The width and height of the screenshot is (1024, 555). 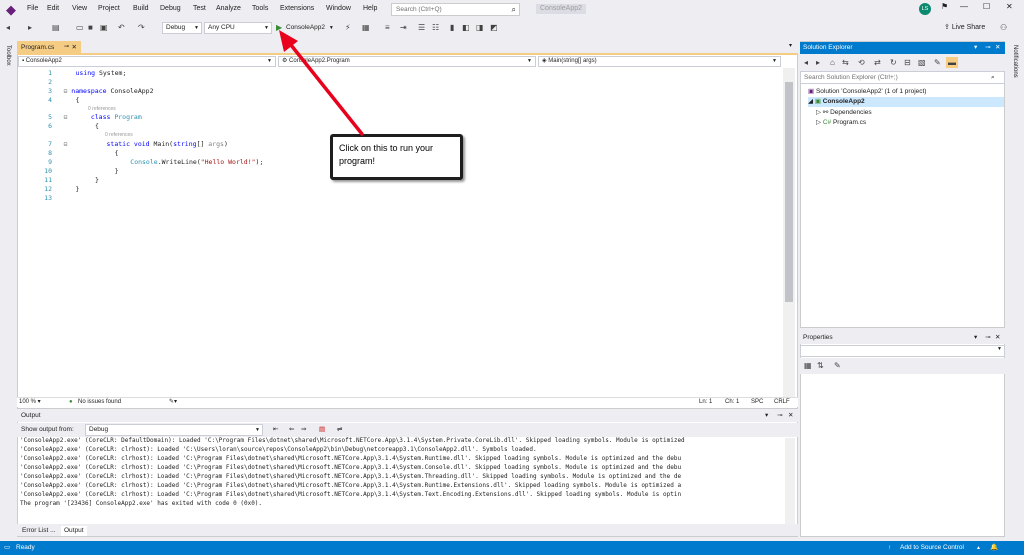 I want to click on tree-item-project: ◢ ▣ ConsoleApp2, so click(x=906, y=102).